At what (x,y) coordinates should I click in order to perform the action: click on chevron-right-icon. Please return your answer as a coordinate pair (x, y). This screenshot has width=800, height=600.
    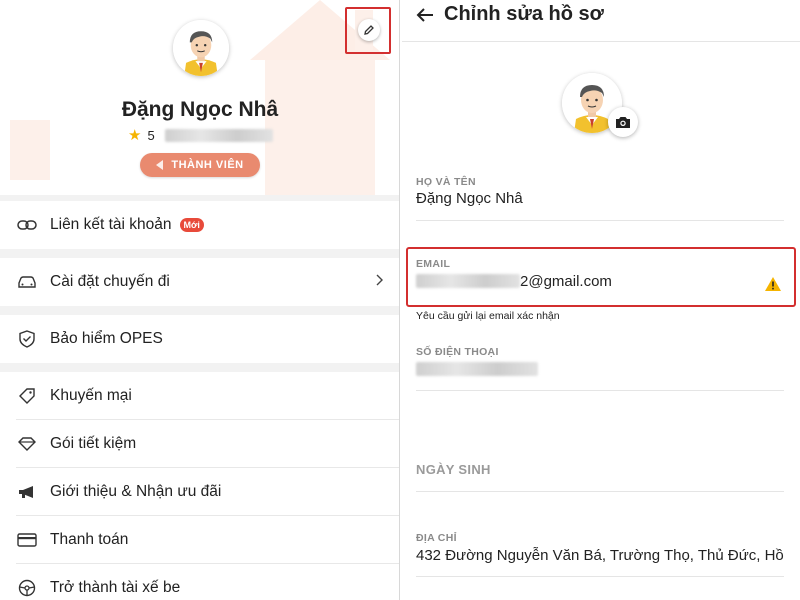
    Looking at the image, I should click on (380, 282).